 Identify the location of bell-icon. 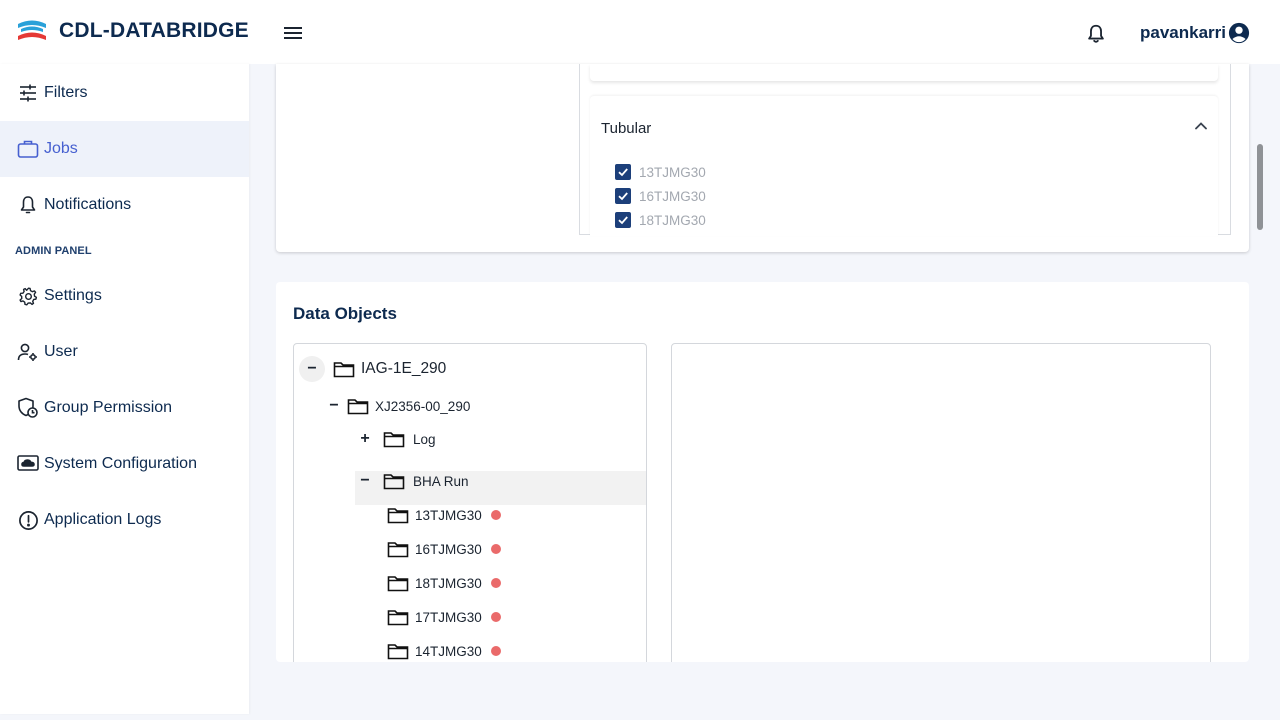
(28, 205).